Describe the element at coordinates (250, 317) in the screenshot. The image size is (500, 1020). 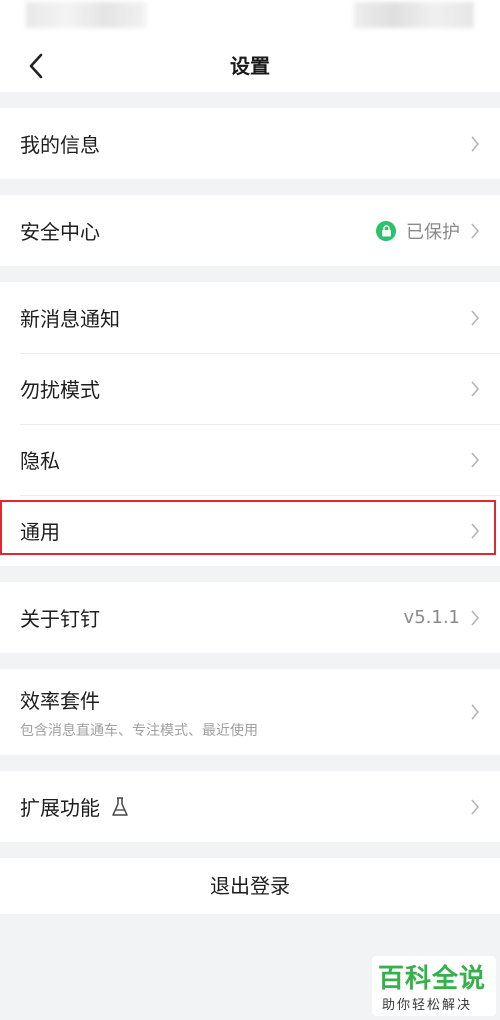
I see `row-new-message-notification: 新消息通知` at that location.